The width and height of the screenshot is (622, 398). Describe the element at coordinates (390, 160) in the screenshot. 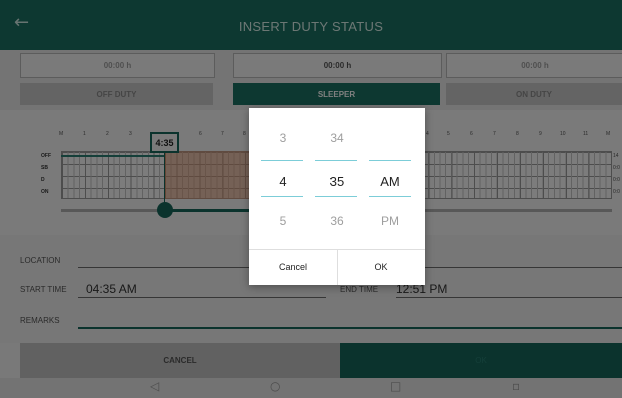

I see `ampm-divider-top` at that location.